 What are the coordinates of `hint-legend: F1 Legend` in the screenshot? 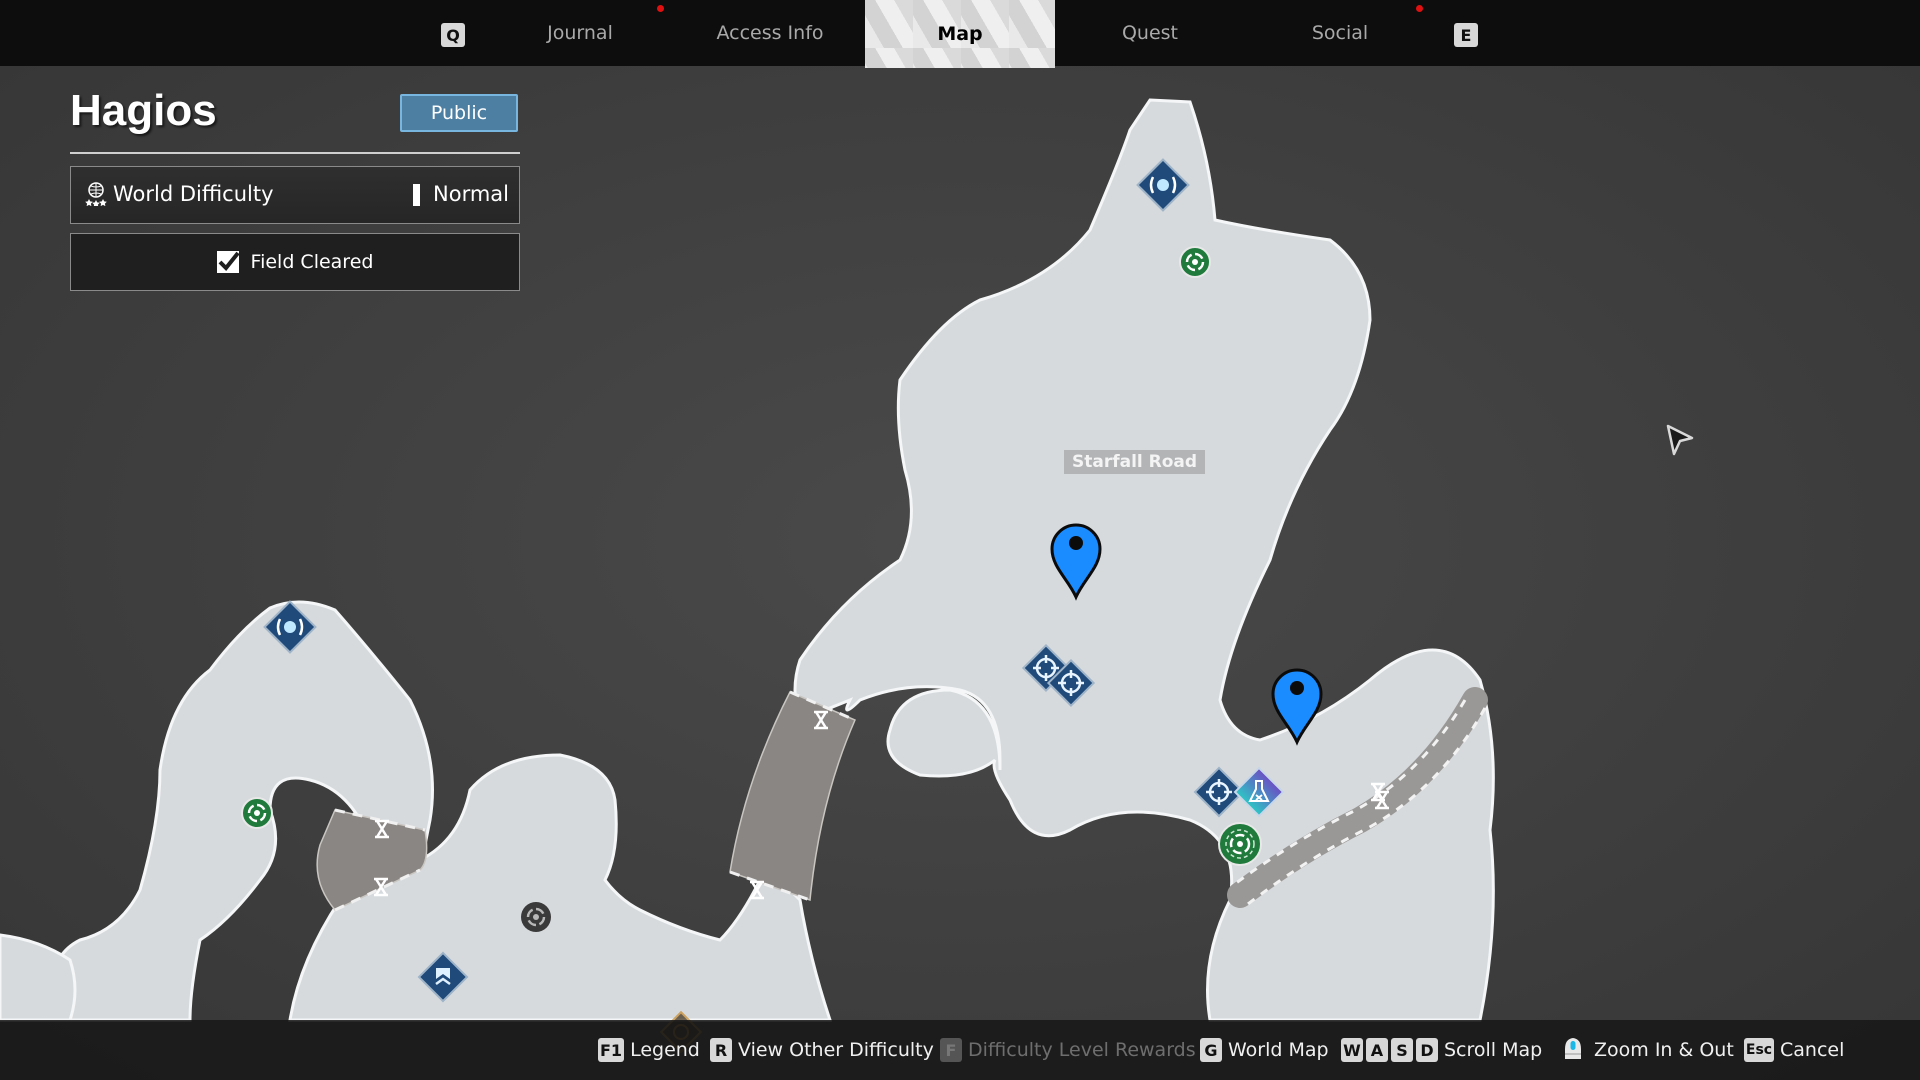 It's located at (649, 1050).